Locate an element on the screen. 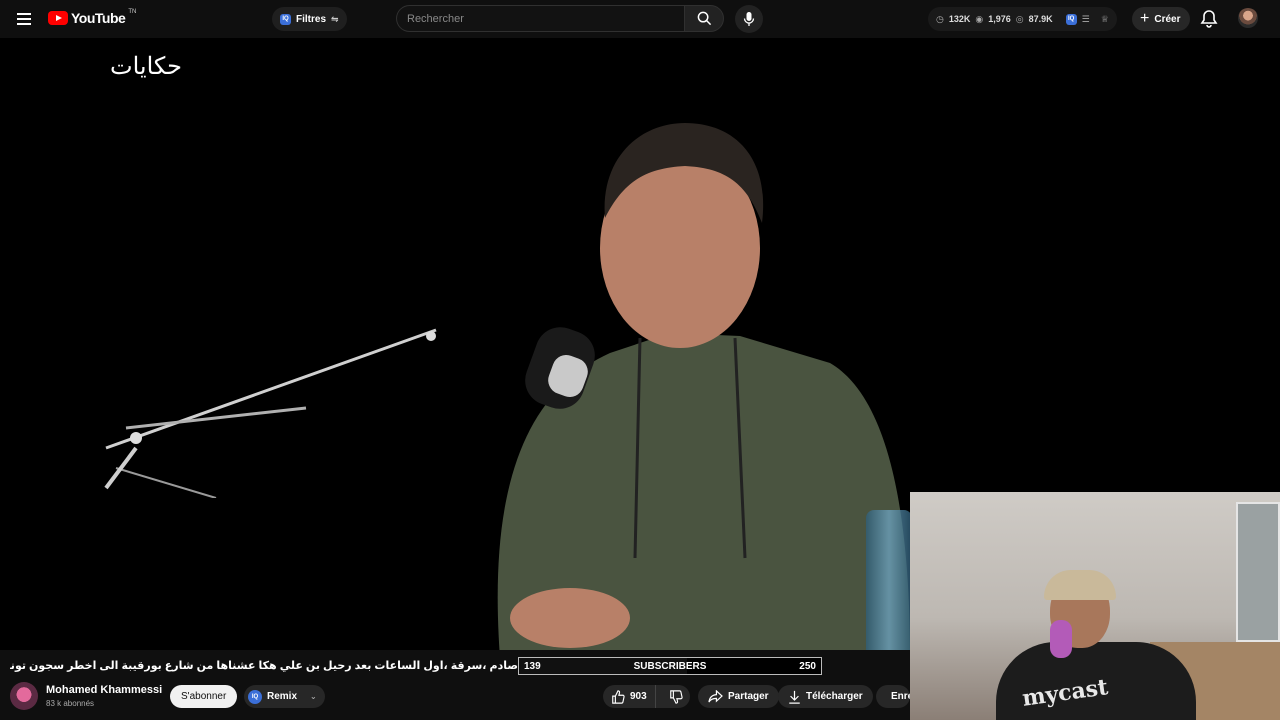  logo-text: YouTube is located at coordinates (98, 18).